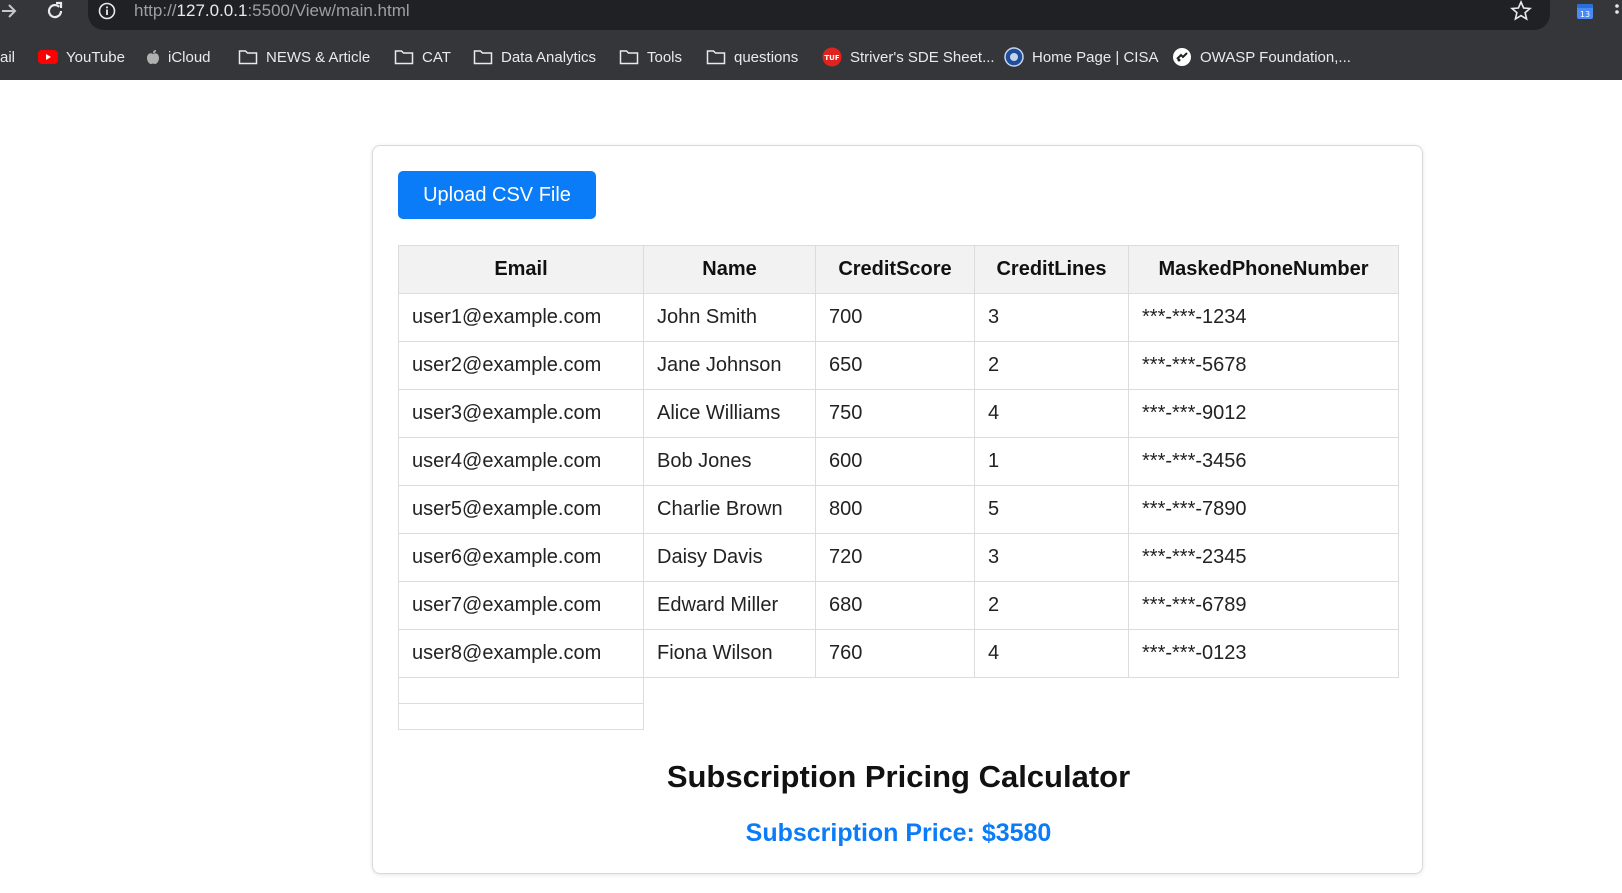 Image resolution: width=1622 pixels, height=893 pixels. I want to click on cell-phone: ***-***-6789, so click(1263, 605).